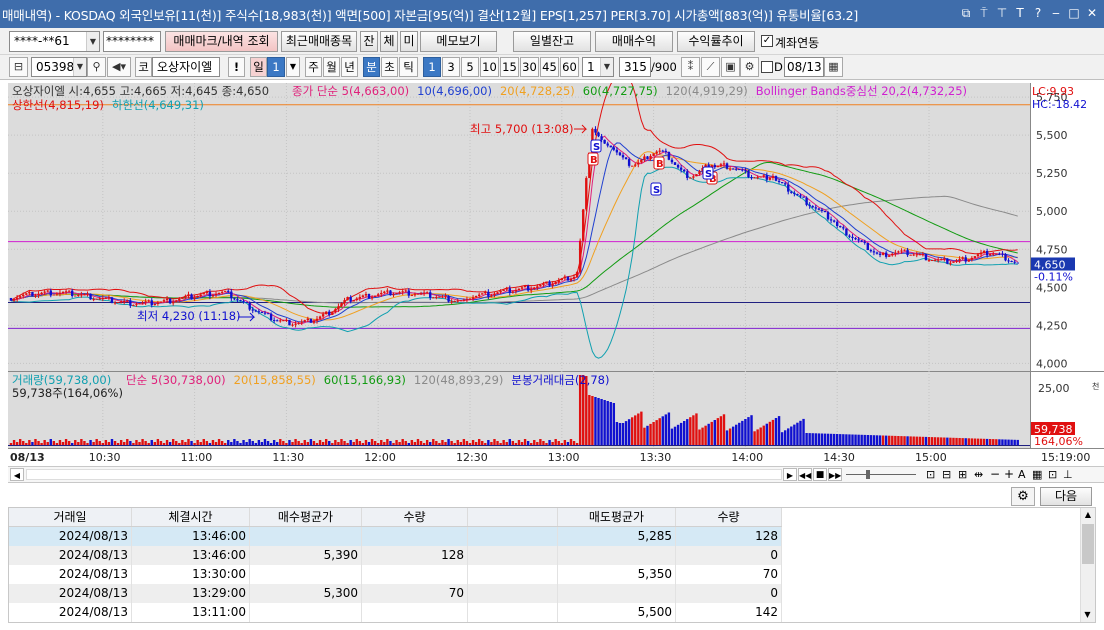 The width and height of the screenshot is (1104, 630). What do you see at coordinates (408, 67) in the screenshot?
I see `period-tick-button: 틱` at bounding box center [408, 67].